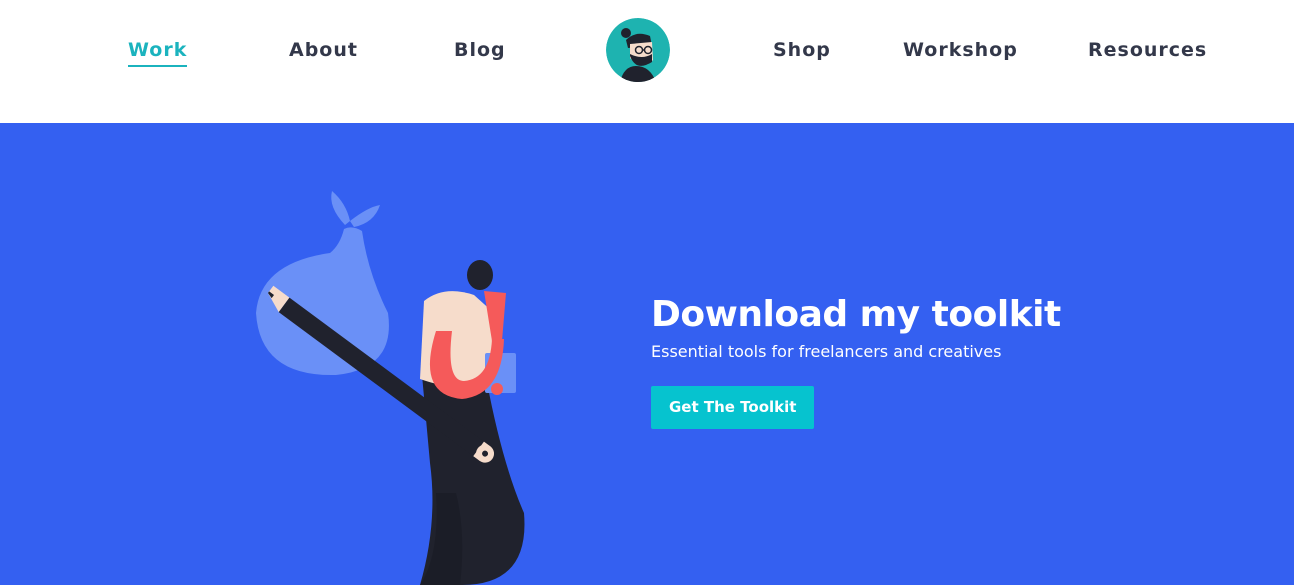  I want to click on avatar-logo-icon, so click(638, 50).